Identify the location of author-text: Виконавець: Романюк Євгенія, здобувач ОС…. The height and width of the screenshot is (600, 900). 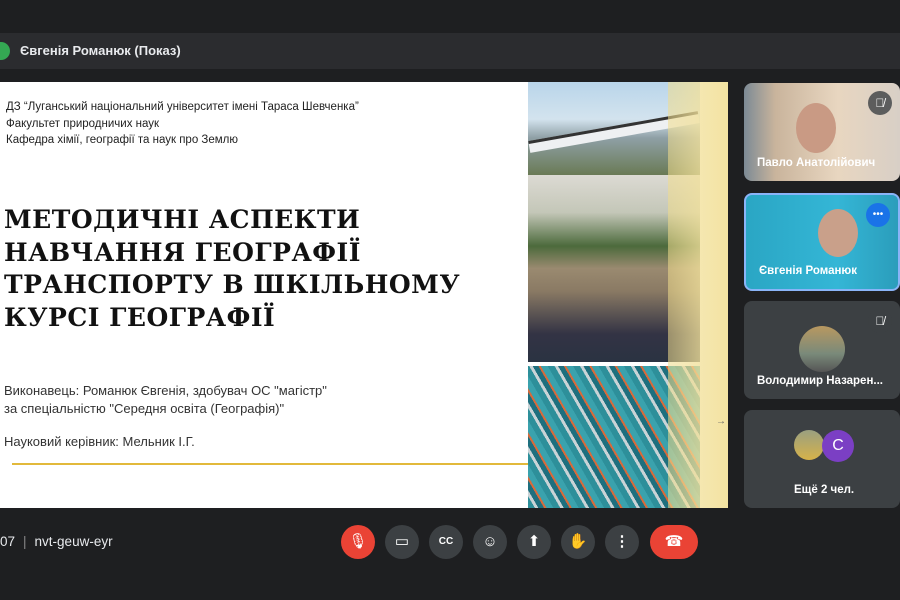
(165, 400).